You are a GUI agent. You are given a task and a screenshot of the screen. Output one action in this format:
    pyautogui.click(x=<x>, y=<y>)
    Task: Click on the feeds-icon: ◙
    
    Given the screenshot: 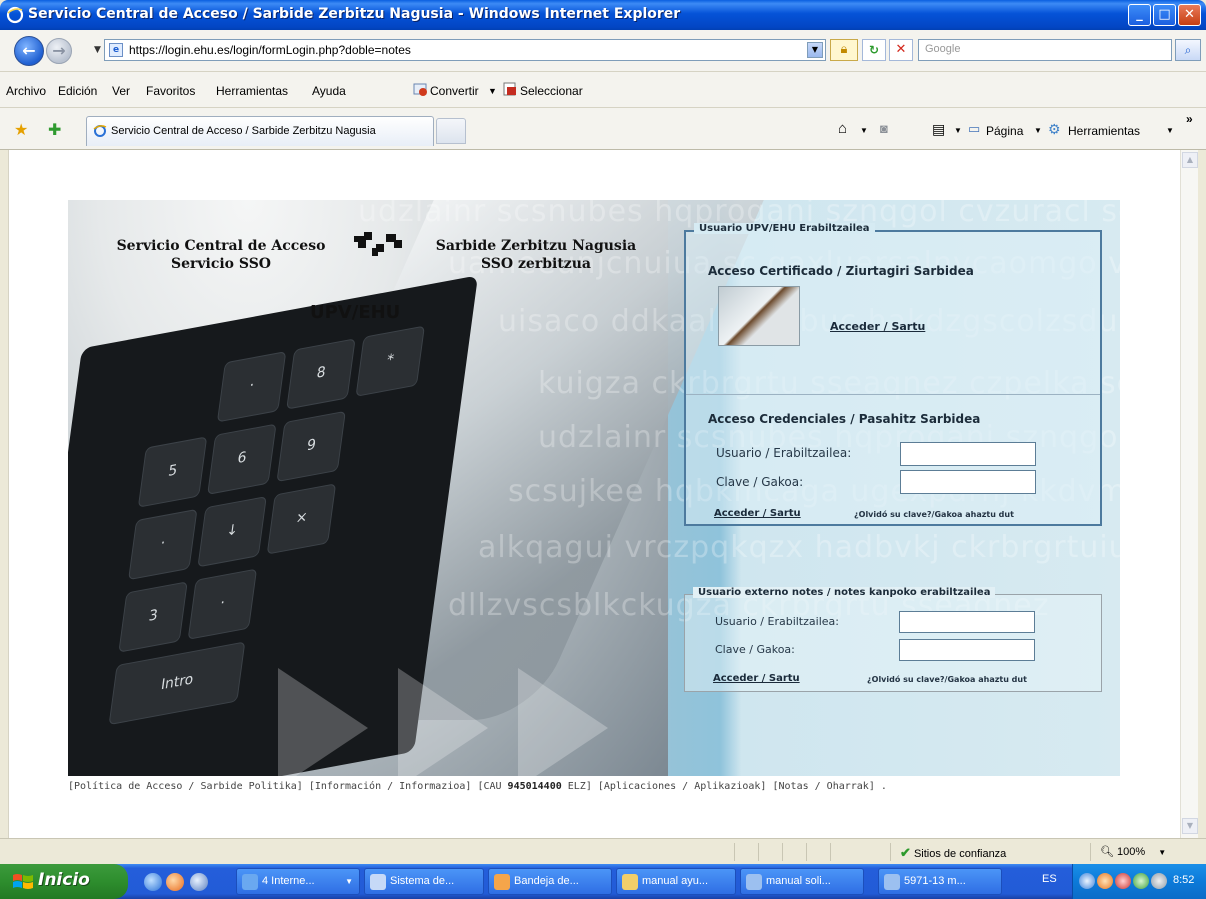 What is the action you would take?
    pyautogui.click(x=884, y=128)
    